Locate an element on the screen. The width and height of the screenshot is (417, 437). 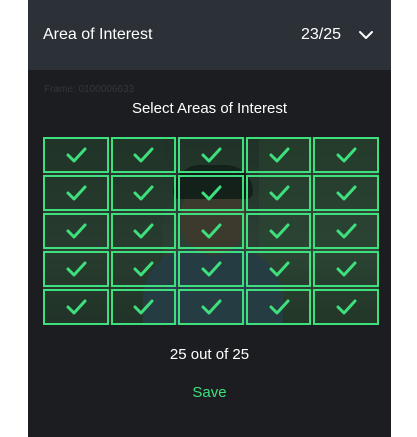
chevron-down-icon is located at coordinates (366, 35).